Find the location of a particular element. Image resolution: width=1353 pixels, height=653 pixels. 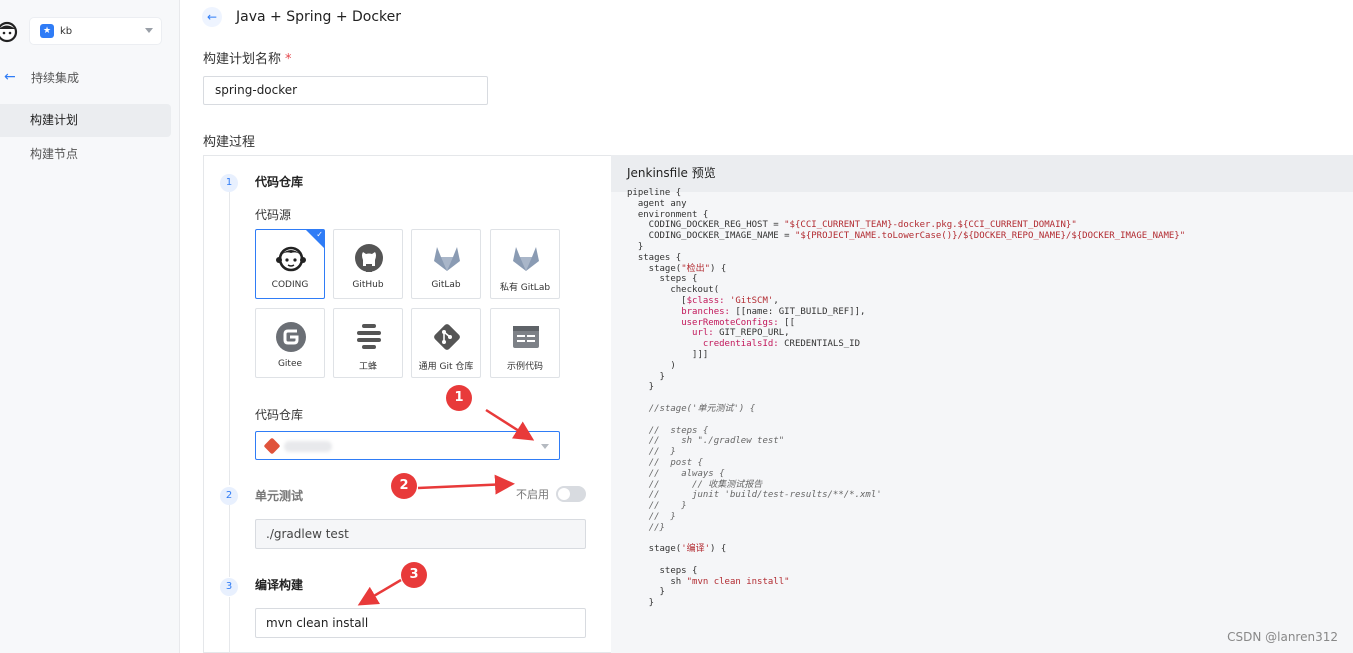

step-title-repository: 代码仓库 is located at coordinates (279, 182).